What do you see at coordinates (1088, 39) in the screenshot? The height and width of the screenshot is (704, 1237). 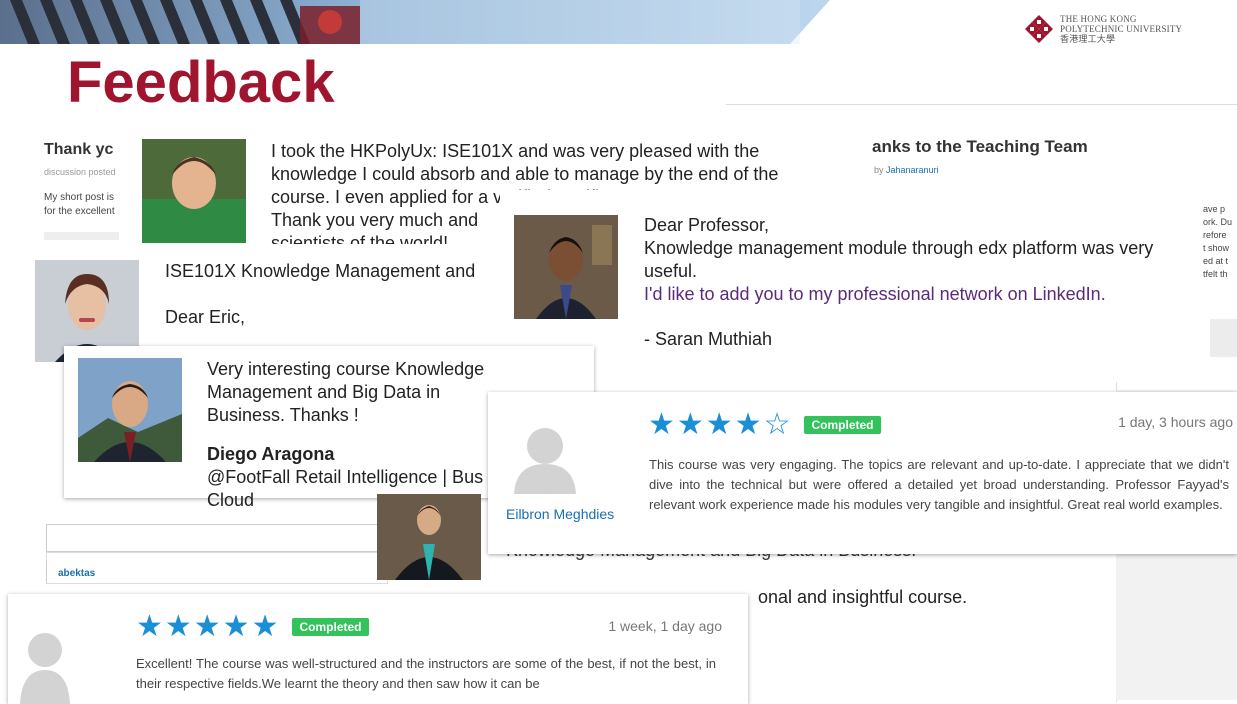 I see `university-name-chinese: 香港理工大學` at bounding box center [1088, 39].